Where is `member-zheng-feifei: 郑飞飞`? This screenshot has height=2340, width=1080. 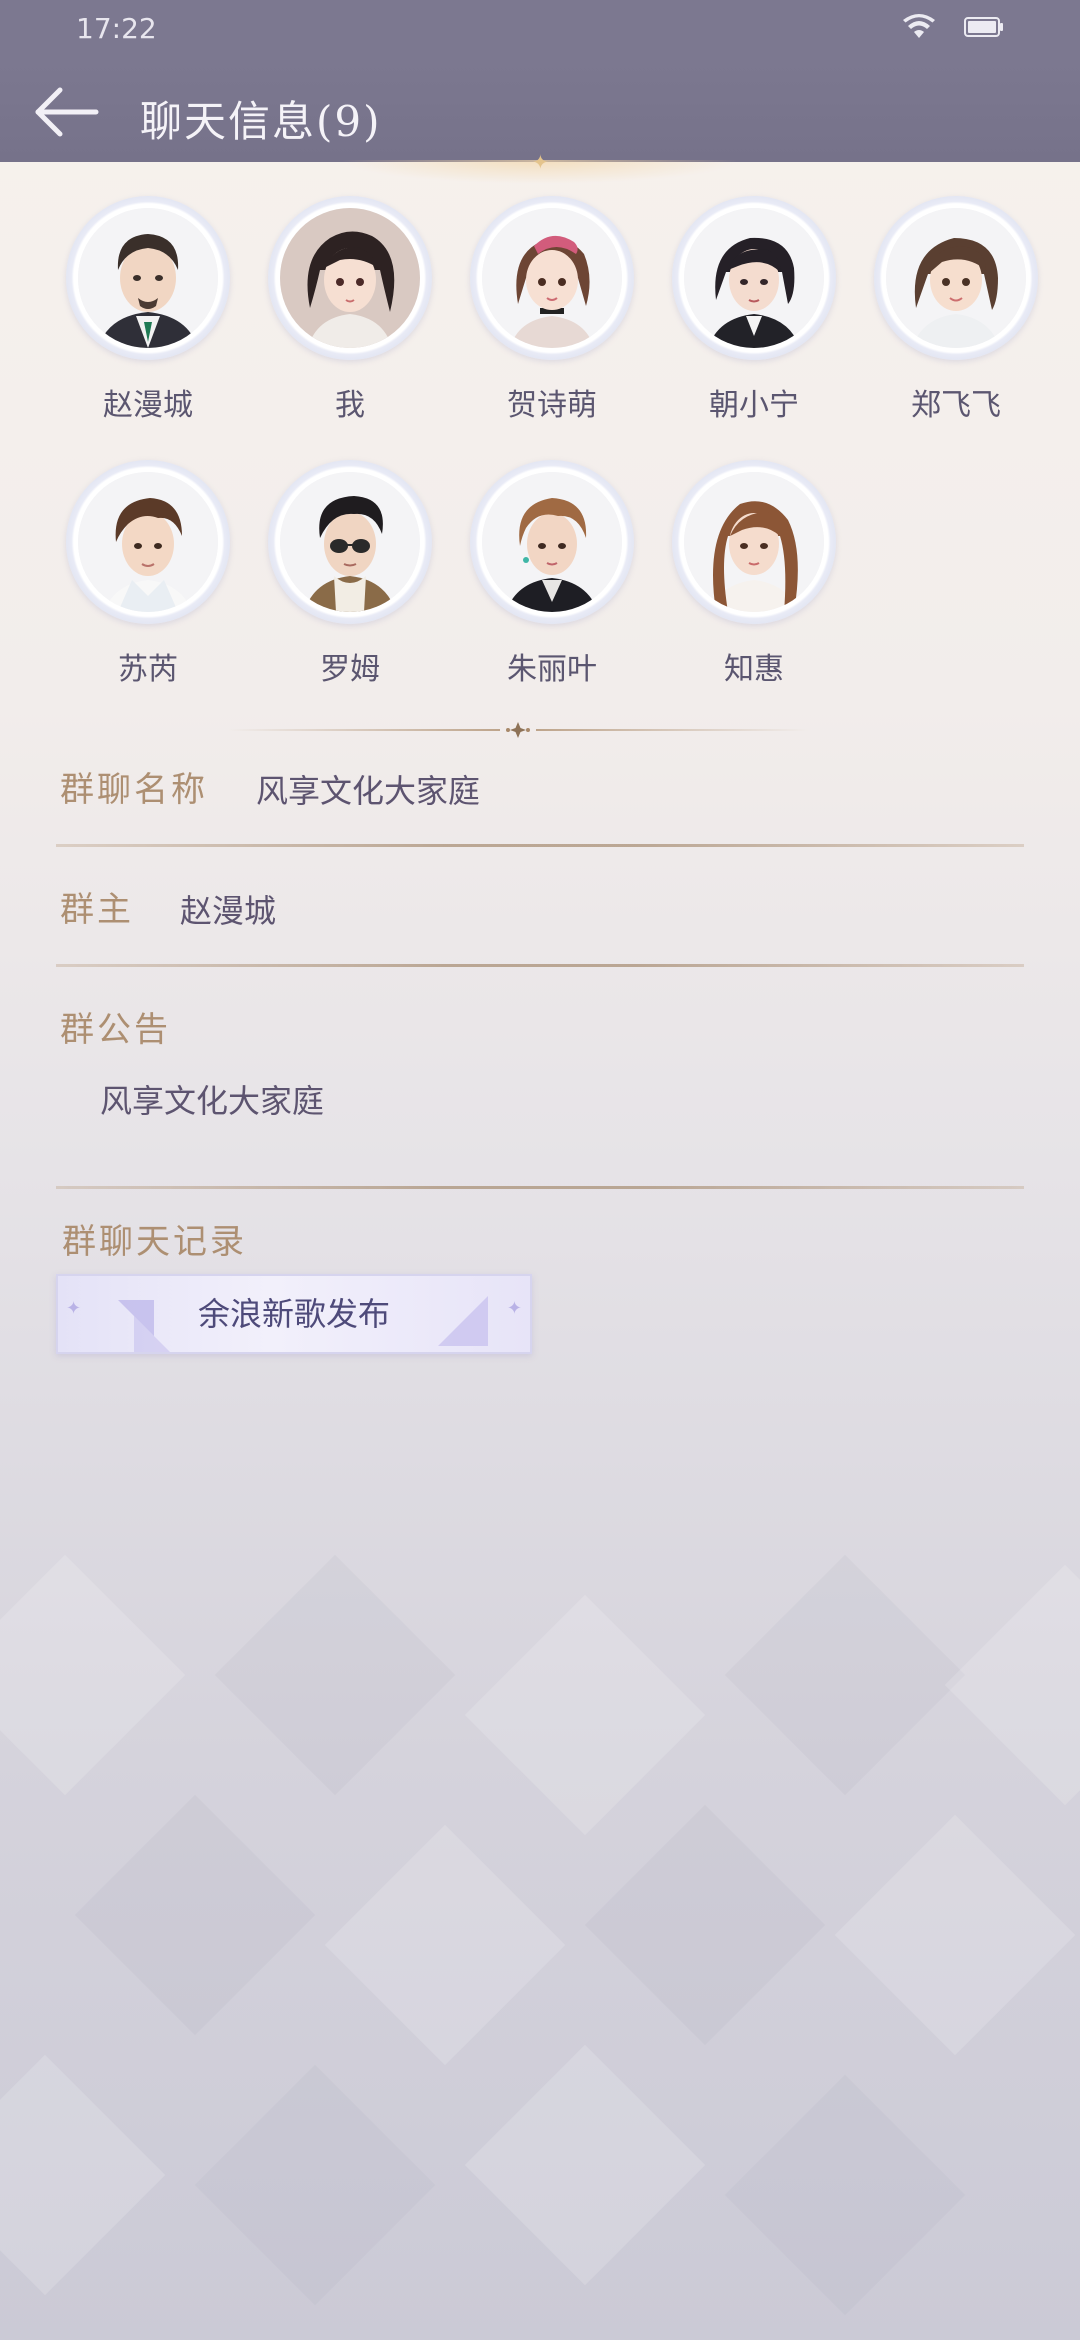
member-zheng-feifei: 郑飞飞 is located at coordinates (947, 316).